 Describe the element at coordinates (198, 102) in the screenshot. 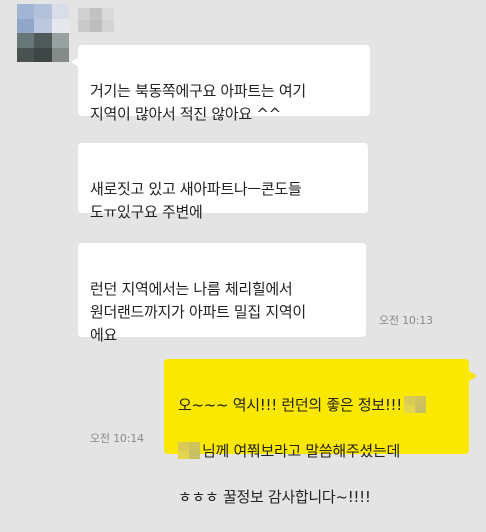

I see `message-text: 거기는 북동쪽에구요 아파트는 여기 지역이 많아서 적진 않아요 ^^` at that location.